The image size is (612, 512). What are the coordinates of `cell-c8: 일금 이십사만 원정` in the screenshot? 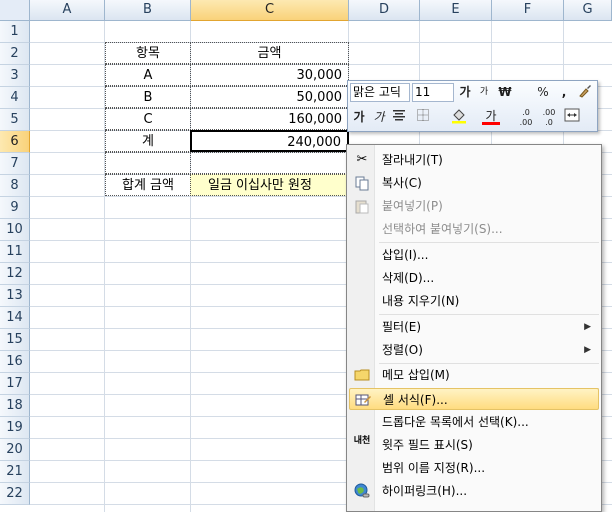 It's located at (269, 185).